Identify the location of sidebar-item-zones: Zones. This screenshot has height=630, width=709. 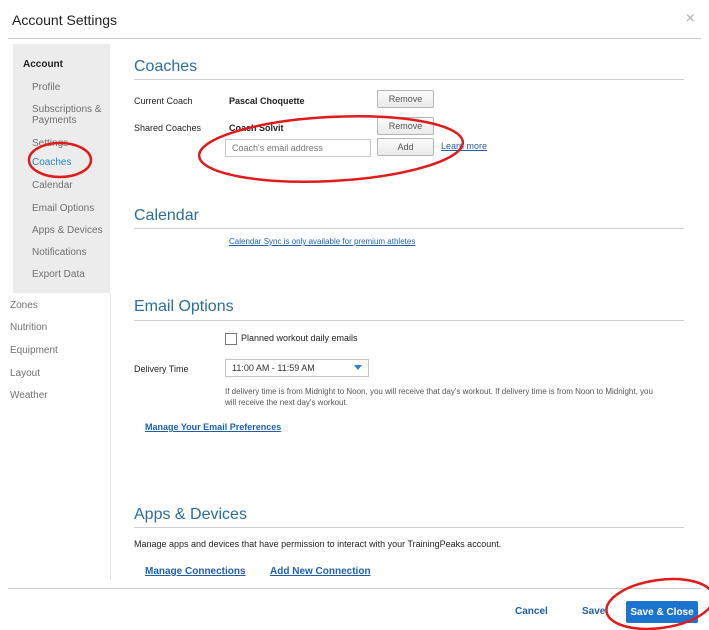
(24, 305).